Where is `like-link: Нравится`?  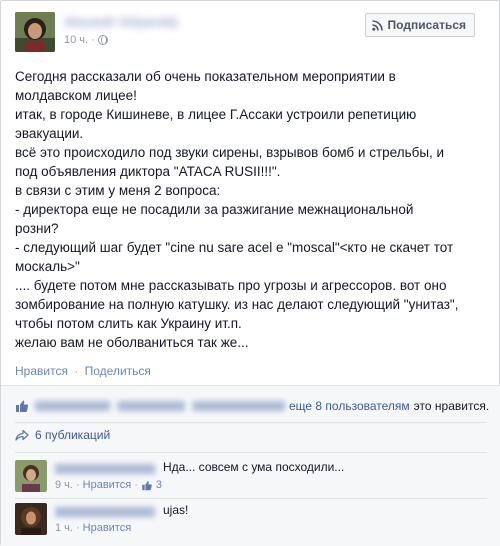 like-link: Нравится is located at coordinates (41, 371).